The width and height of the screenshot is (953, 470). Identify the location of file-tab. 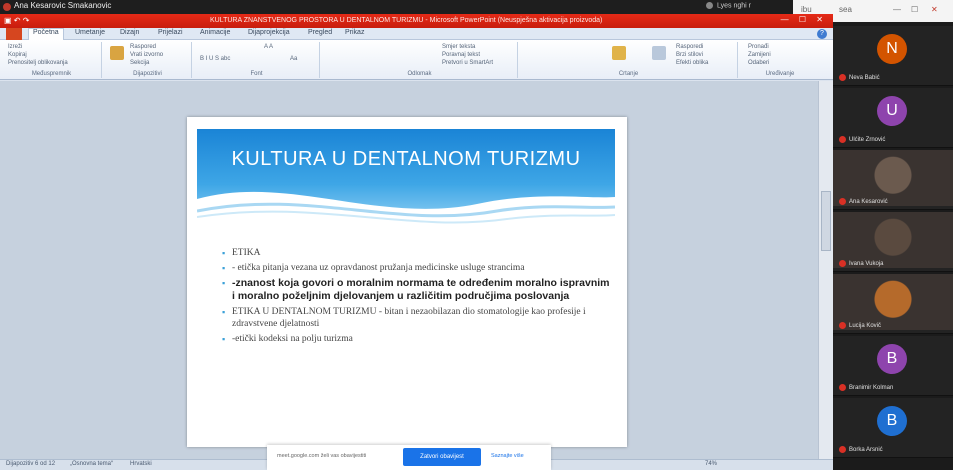
(14, 34).